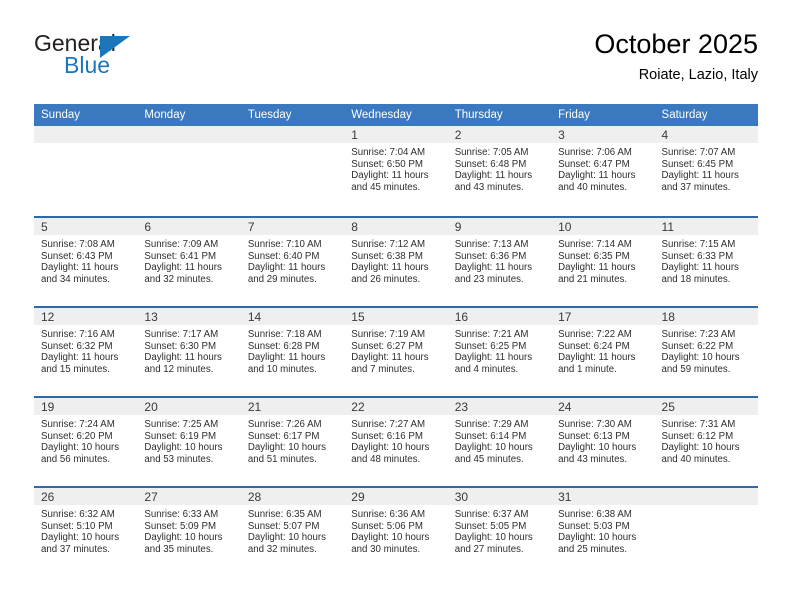 This screenshot has width=792, height=612. Describe the element at coordinates (499, 134) in the screenshot. I see `day-number: 2` at that location.